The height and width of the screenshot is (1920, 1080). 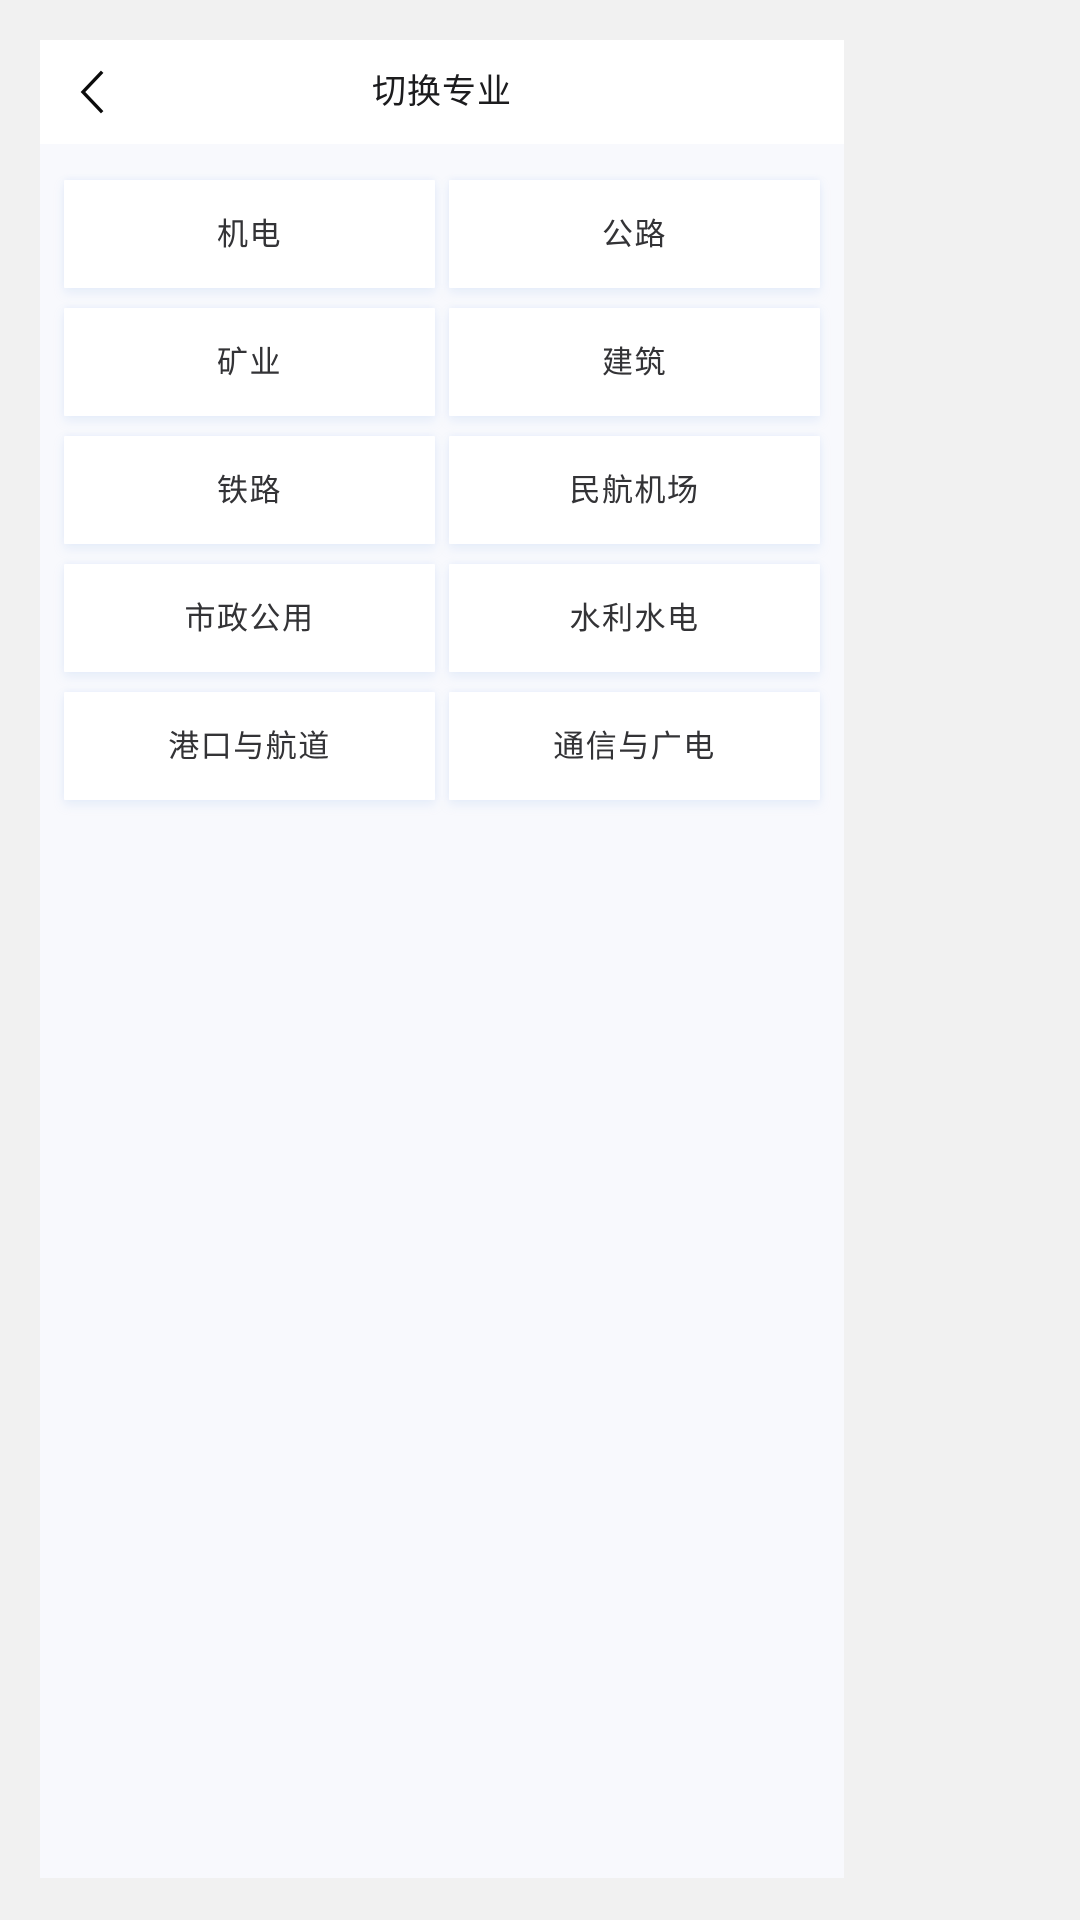 I want to click on major-card-minhangjichang: 民航机场, so click(x=634, y=490).